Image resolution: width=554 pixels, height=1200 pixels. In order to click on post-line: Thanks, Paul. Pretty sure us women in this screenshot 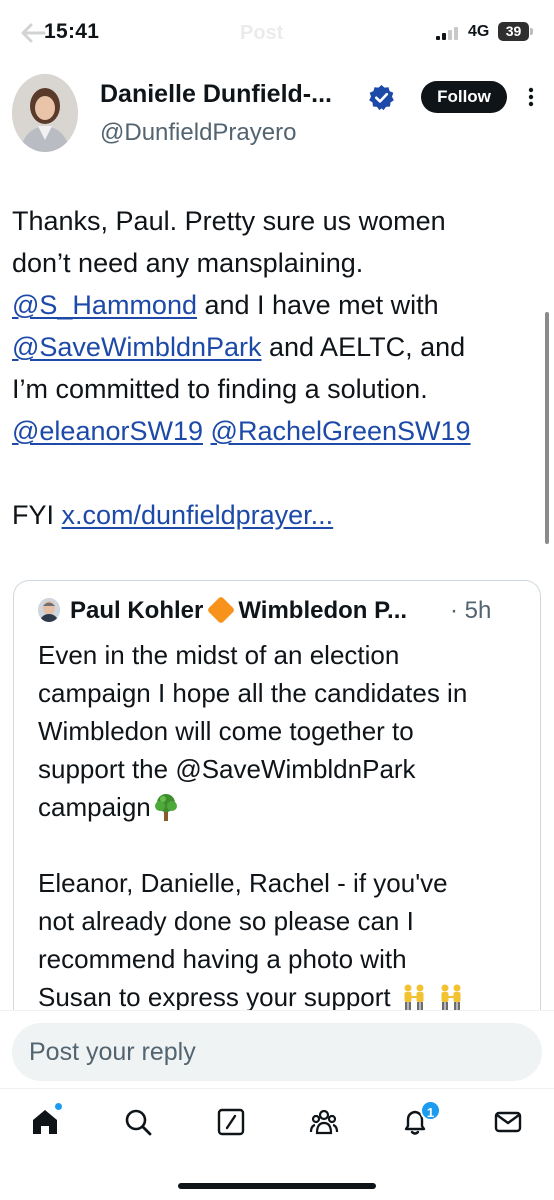, I will do `click(229, 221)`.